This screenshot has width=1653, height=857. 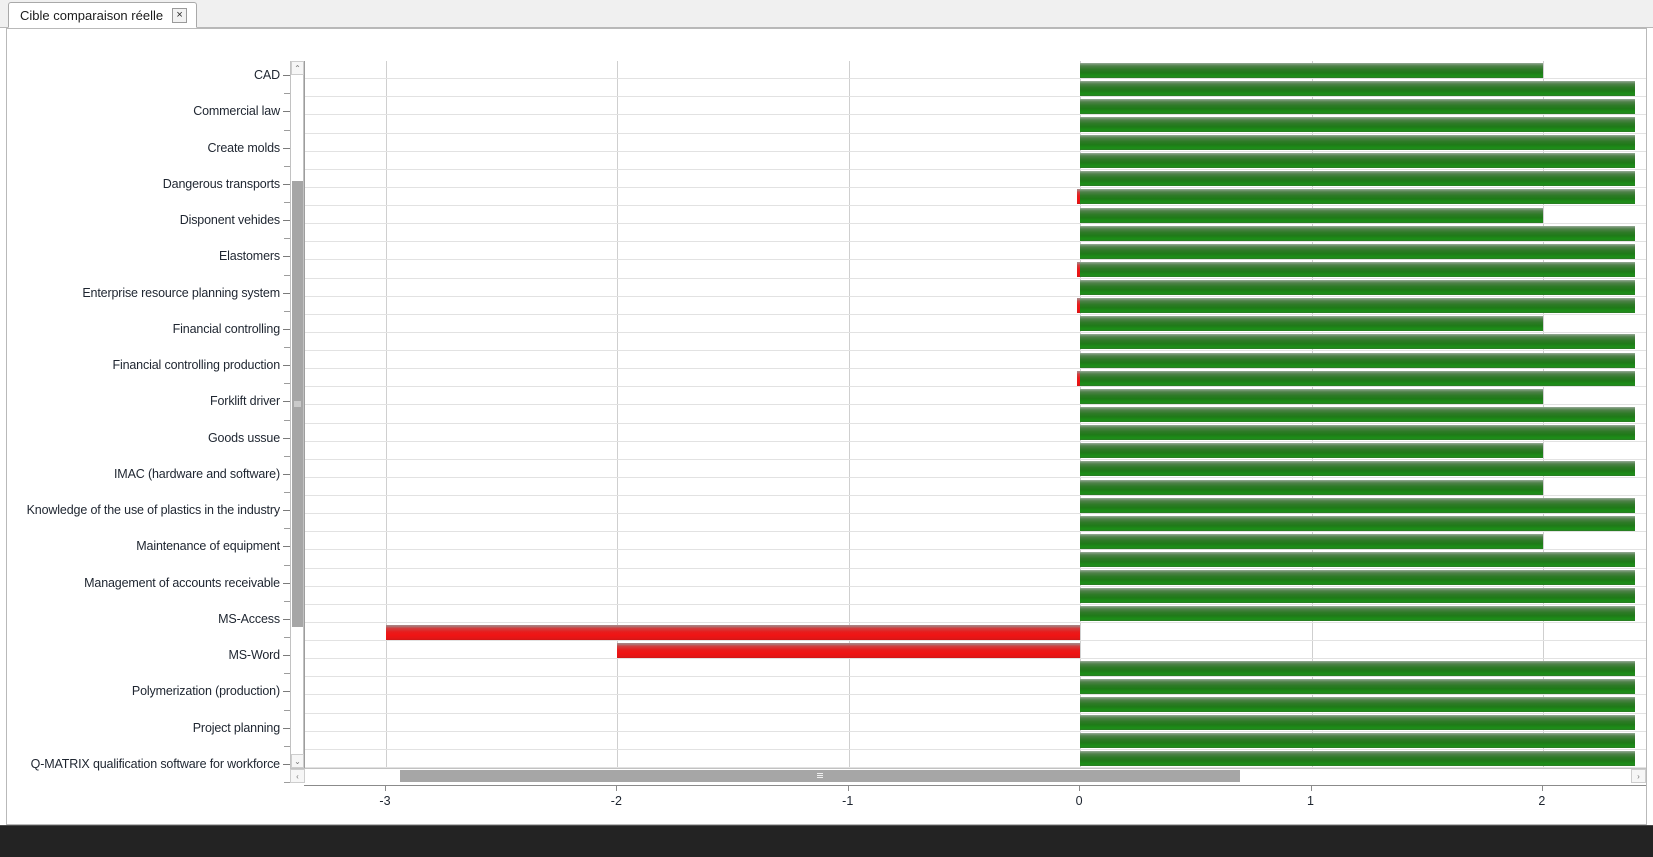 I want to click on close-icon: ×, so click(x=180, y=15).